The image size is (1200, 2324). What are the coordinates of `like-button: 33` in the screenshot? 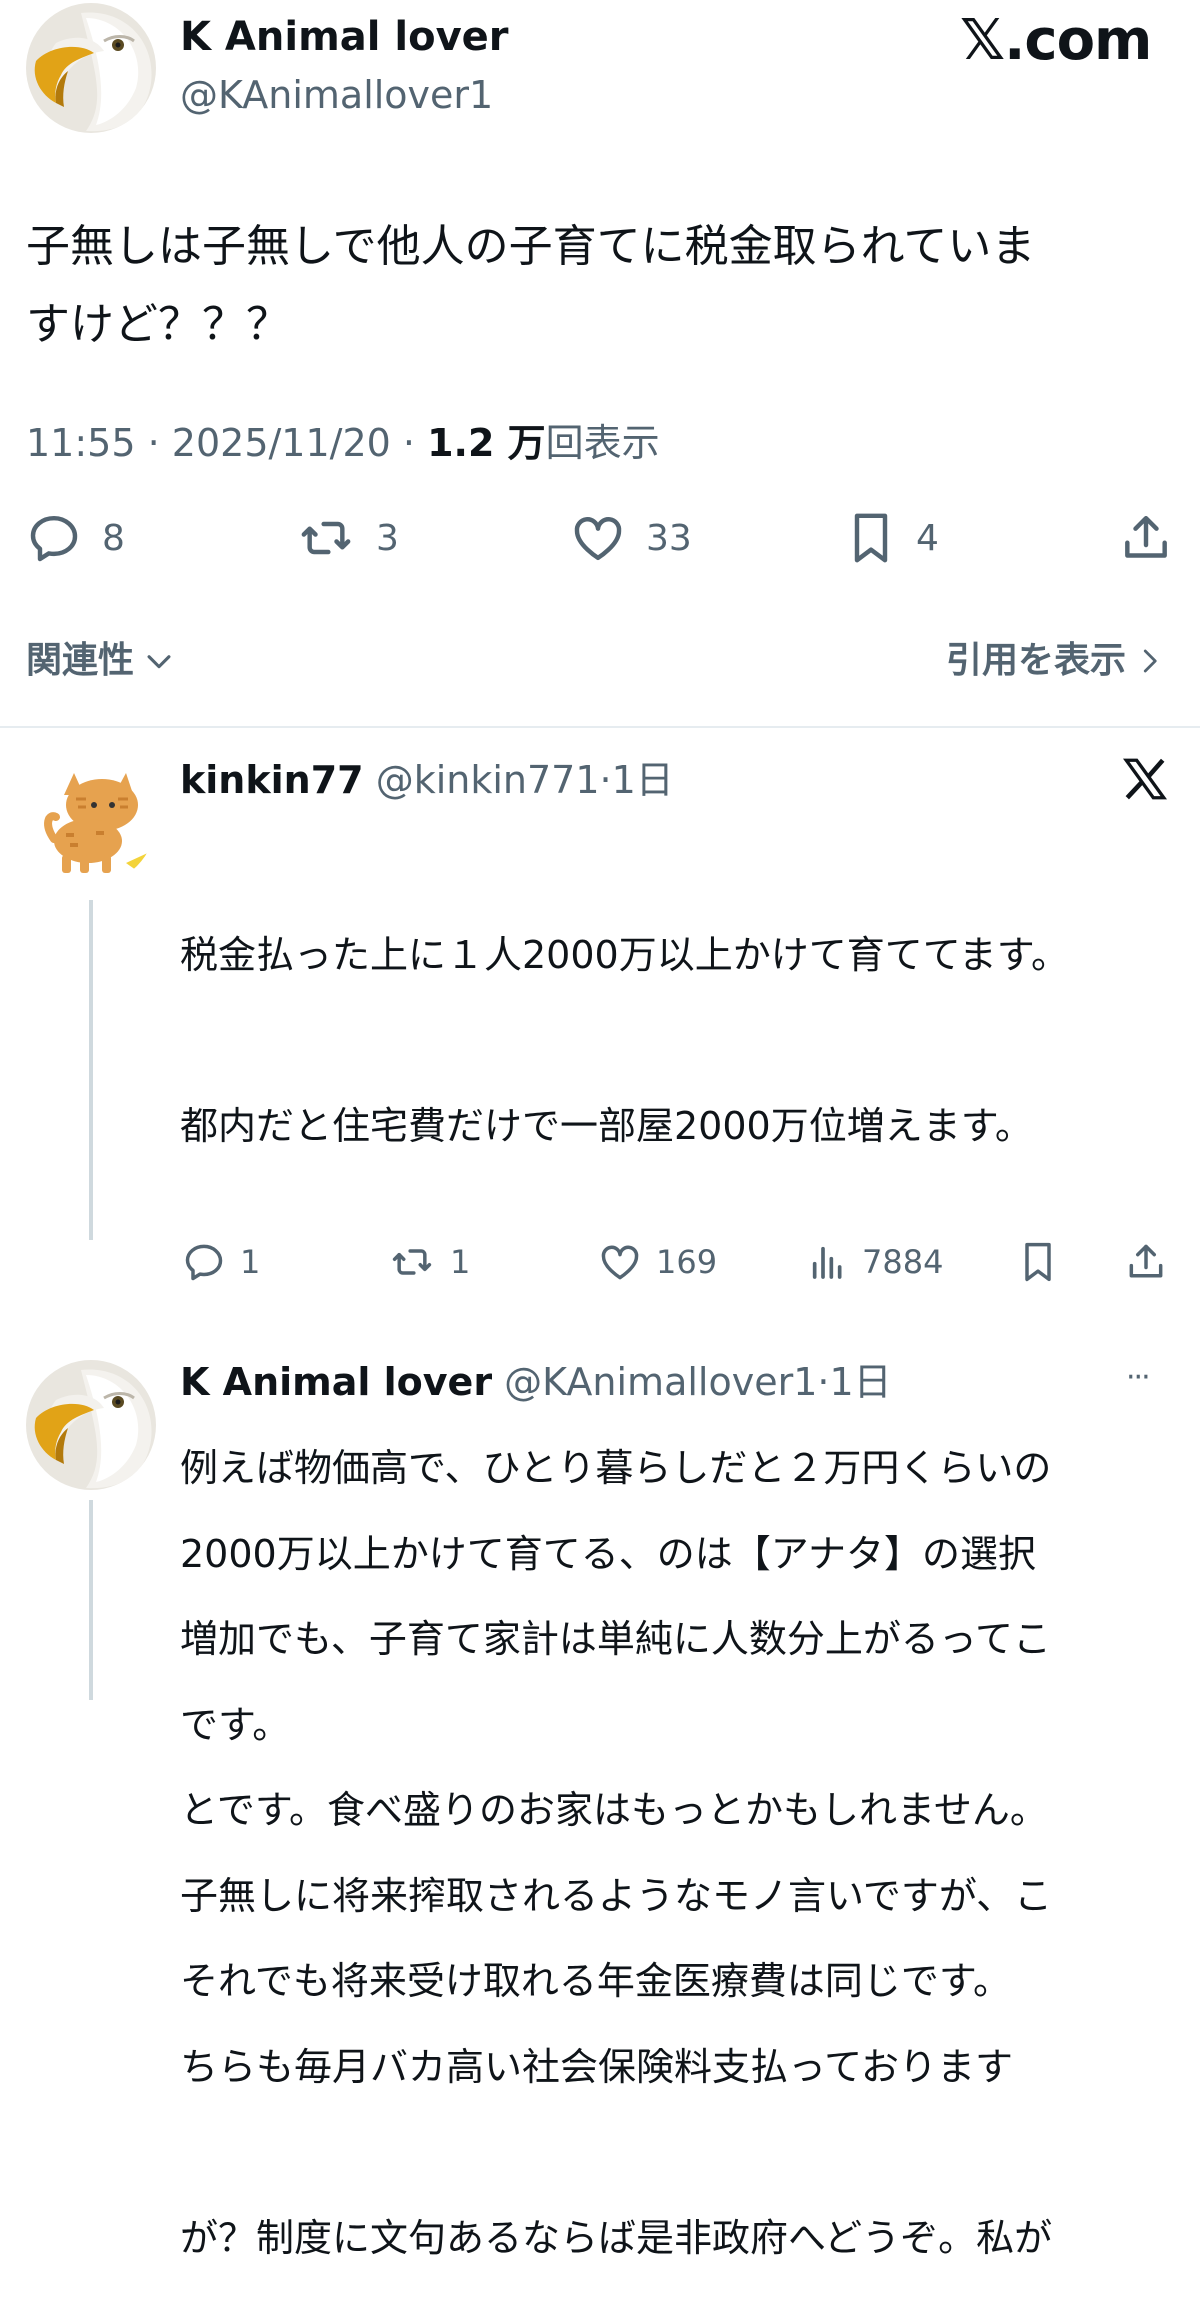 It's located at (631, 538).